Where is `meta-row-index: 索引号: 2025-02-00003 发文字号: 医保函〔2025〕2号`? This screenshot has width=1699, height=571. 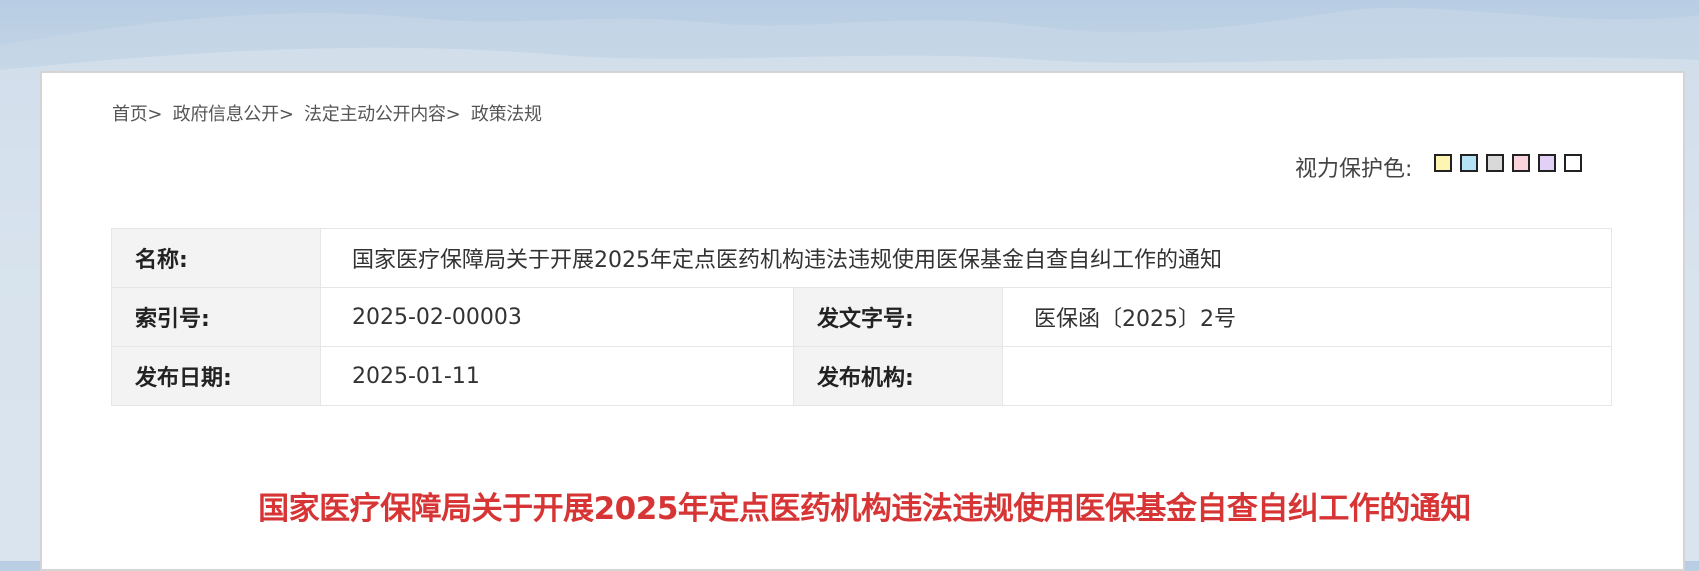
meta-row-index: 索引号: 2025-02-00003 发文字号: 医保函〔2025〕2号 is located at coordinates (862, 317).